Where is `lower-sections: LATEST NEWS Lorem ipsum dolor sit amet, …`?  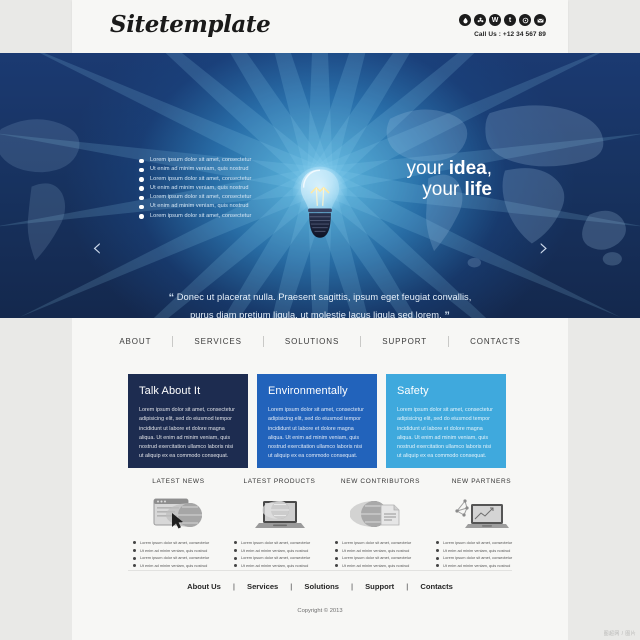
lower-sections: LATEST NEWS Lorem ipsum dolor sit amet, … is located at coordinates (330, 524).